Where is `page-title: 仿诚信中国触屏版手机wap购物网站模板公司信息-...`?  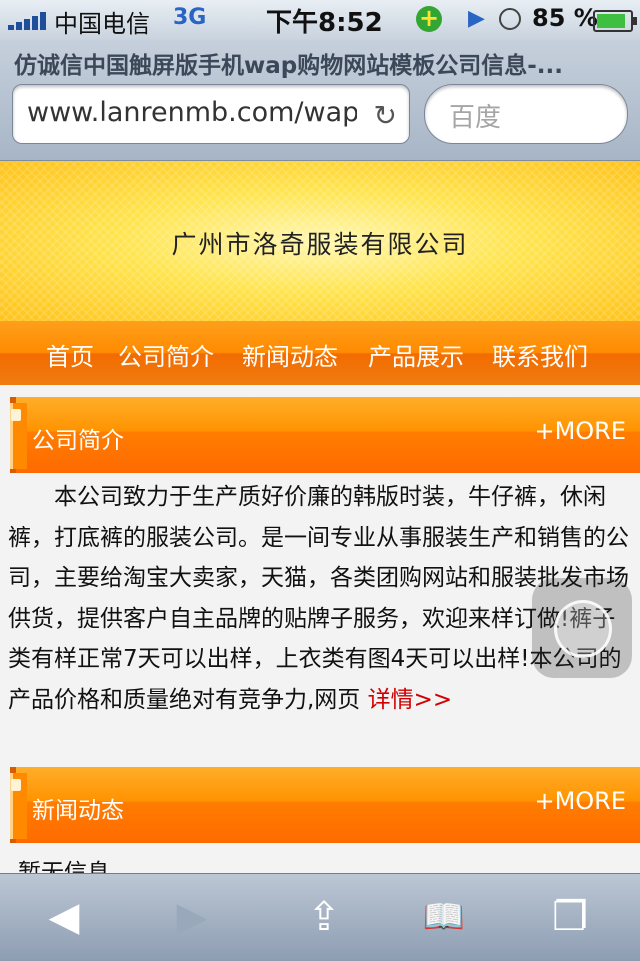
page-title: 仿诚信中国触屏版手机wap购物网站模板公司信息-... is located at coordinates (288, 66).